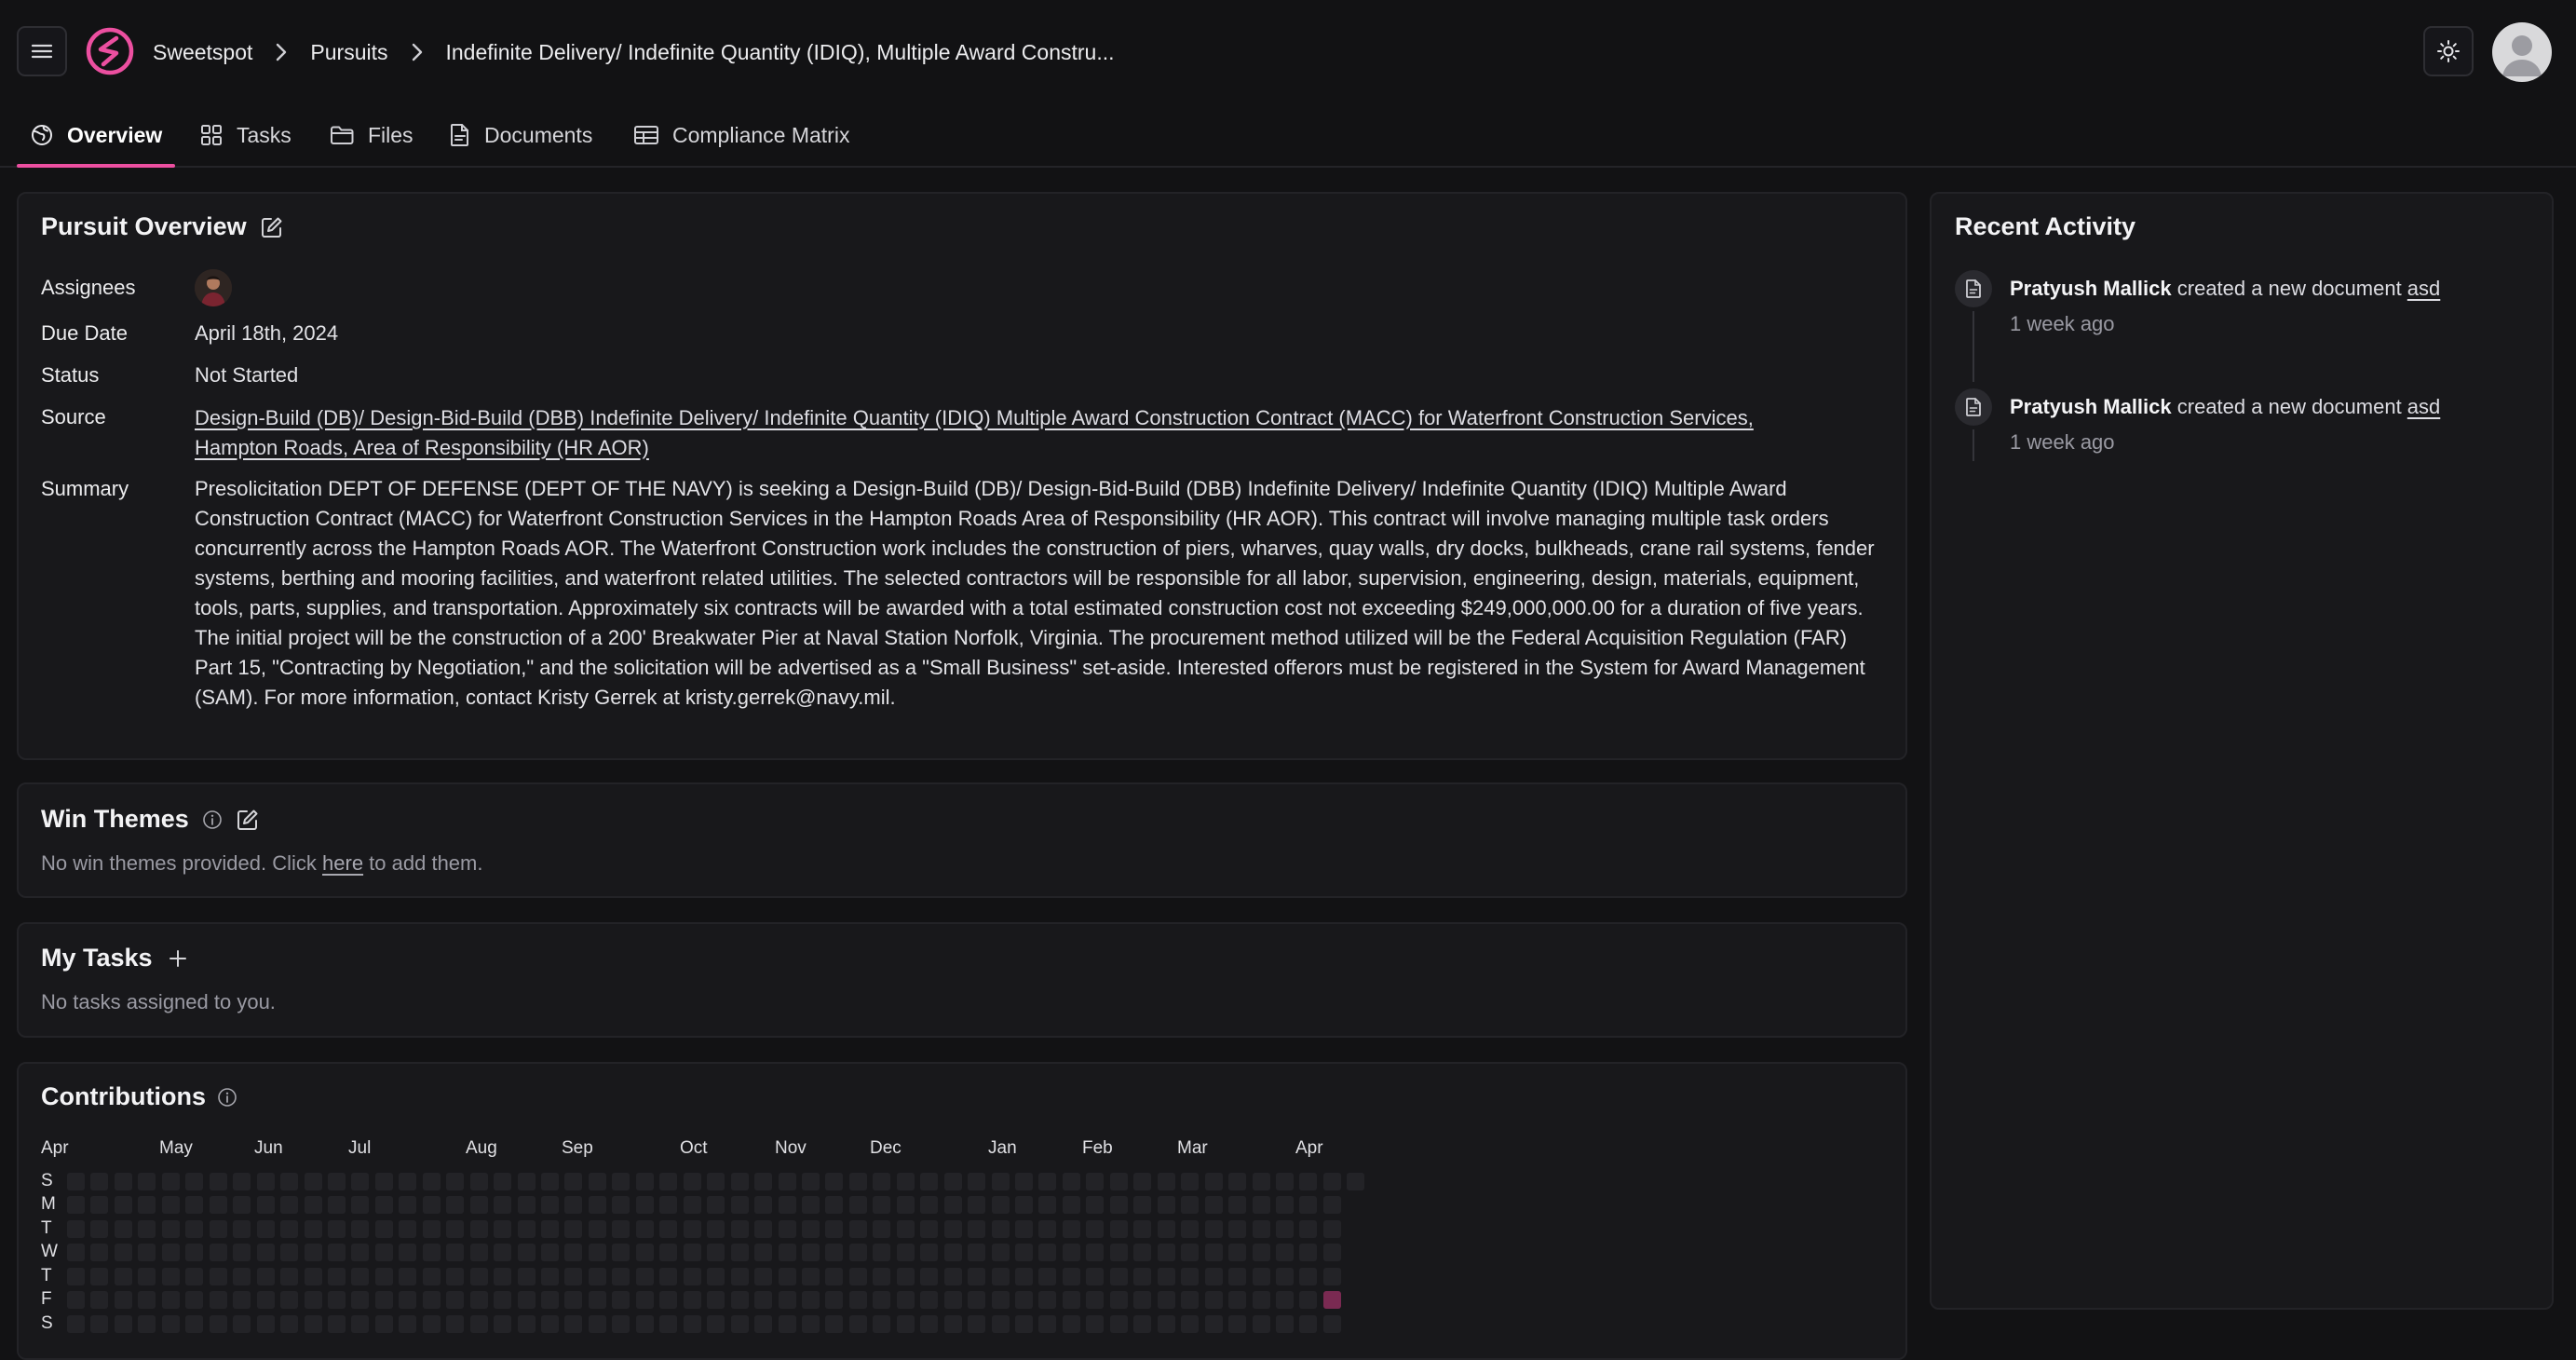  Describe the element at coordinates (348, 52) in the screenshot. I see `breadcrumb-pursuits: Pursuits` at that location.